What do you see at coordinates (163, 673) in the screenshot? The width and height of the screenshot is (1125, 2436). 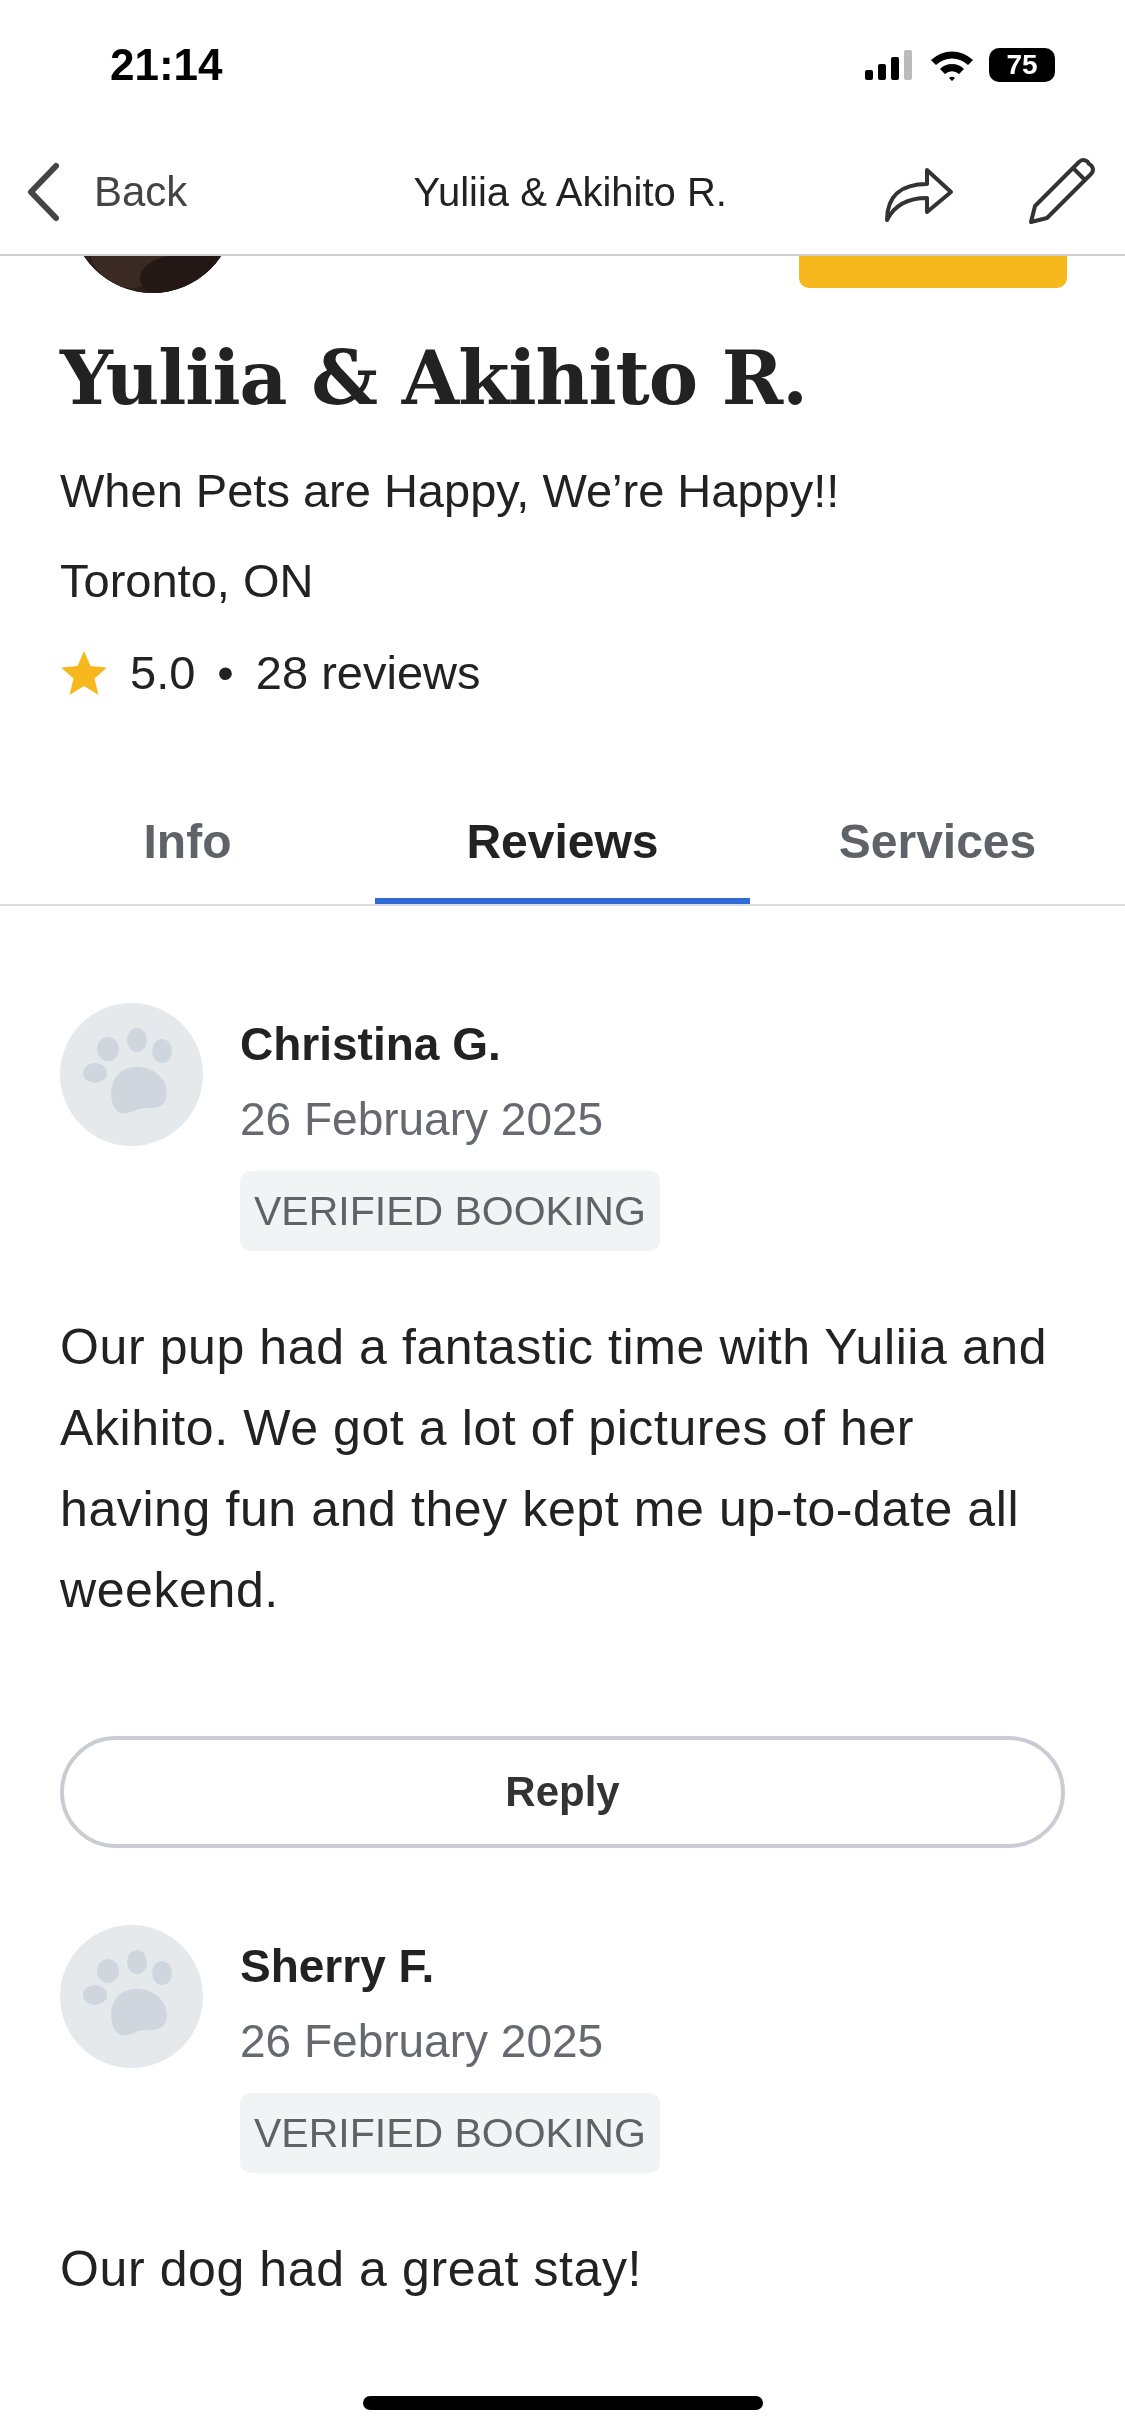 I see `rating-value: 5.0` at bounding box center [163, 673].